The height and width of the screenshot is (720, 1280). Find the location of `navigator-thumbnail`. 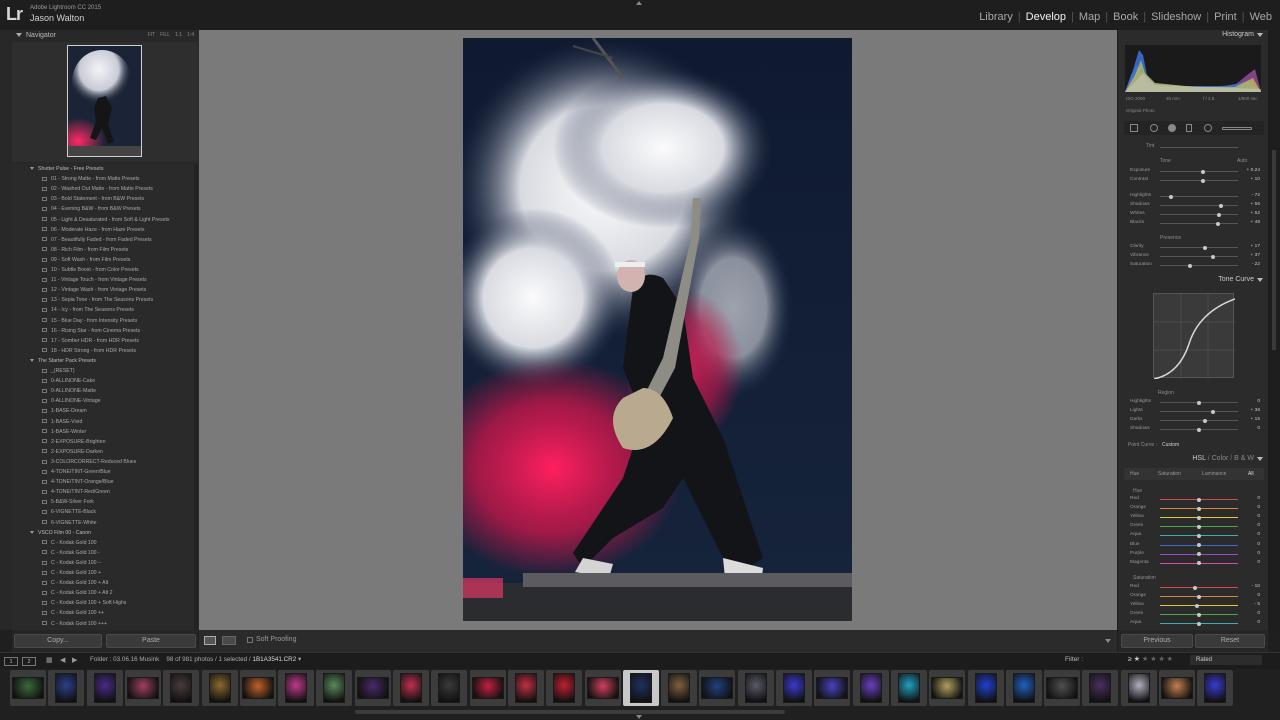

navigator-thumbnail is located at coordinates (104, 101).